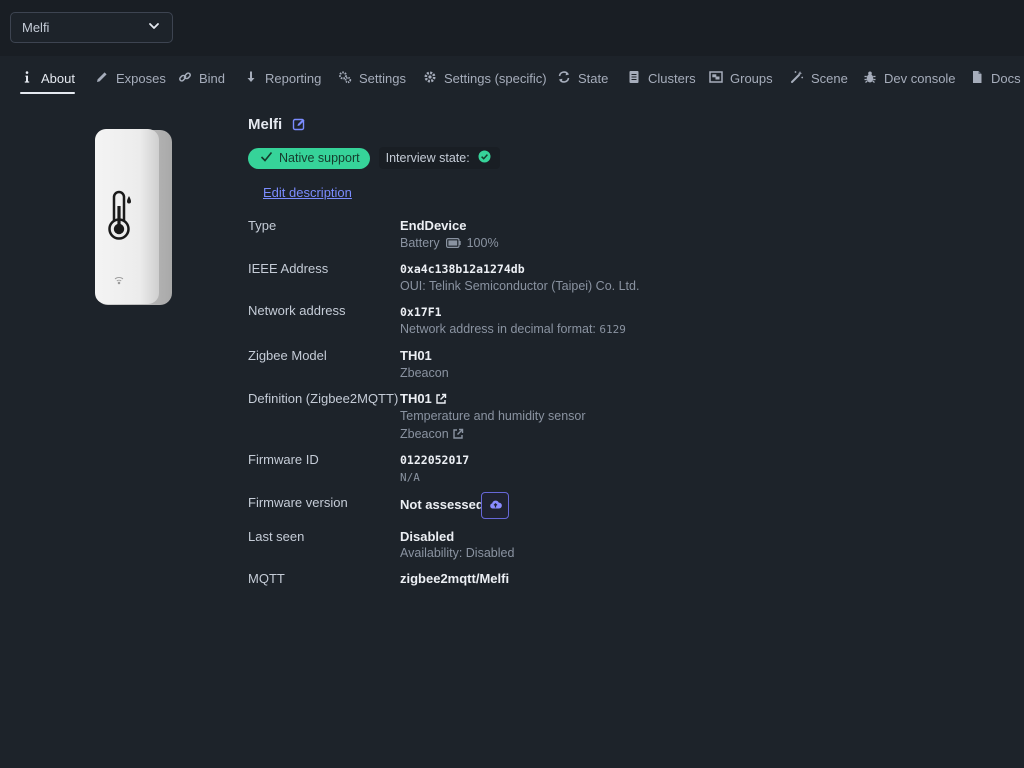  I want to click on tab-bind: Bind, so click(201, 78).